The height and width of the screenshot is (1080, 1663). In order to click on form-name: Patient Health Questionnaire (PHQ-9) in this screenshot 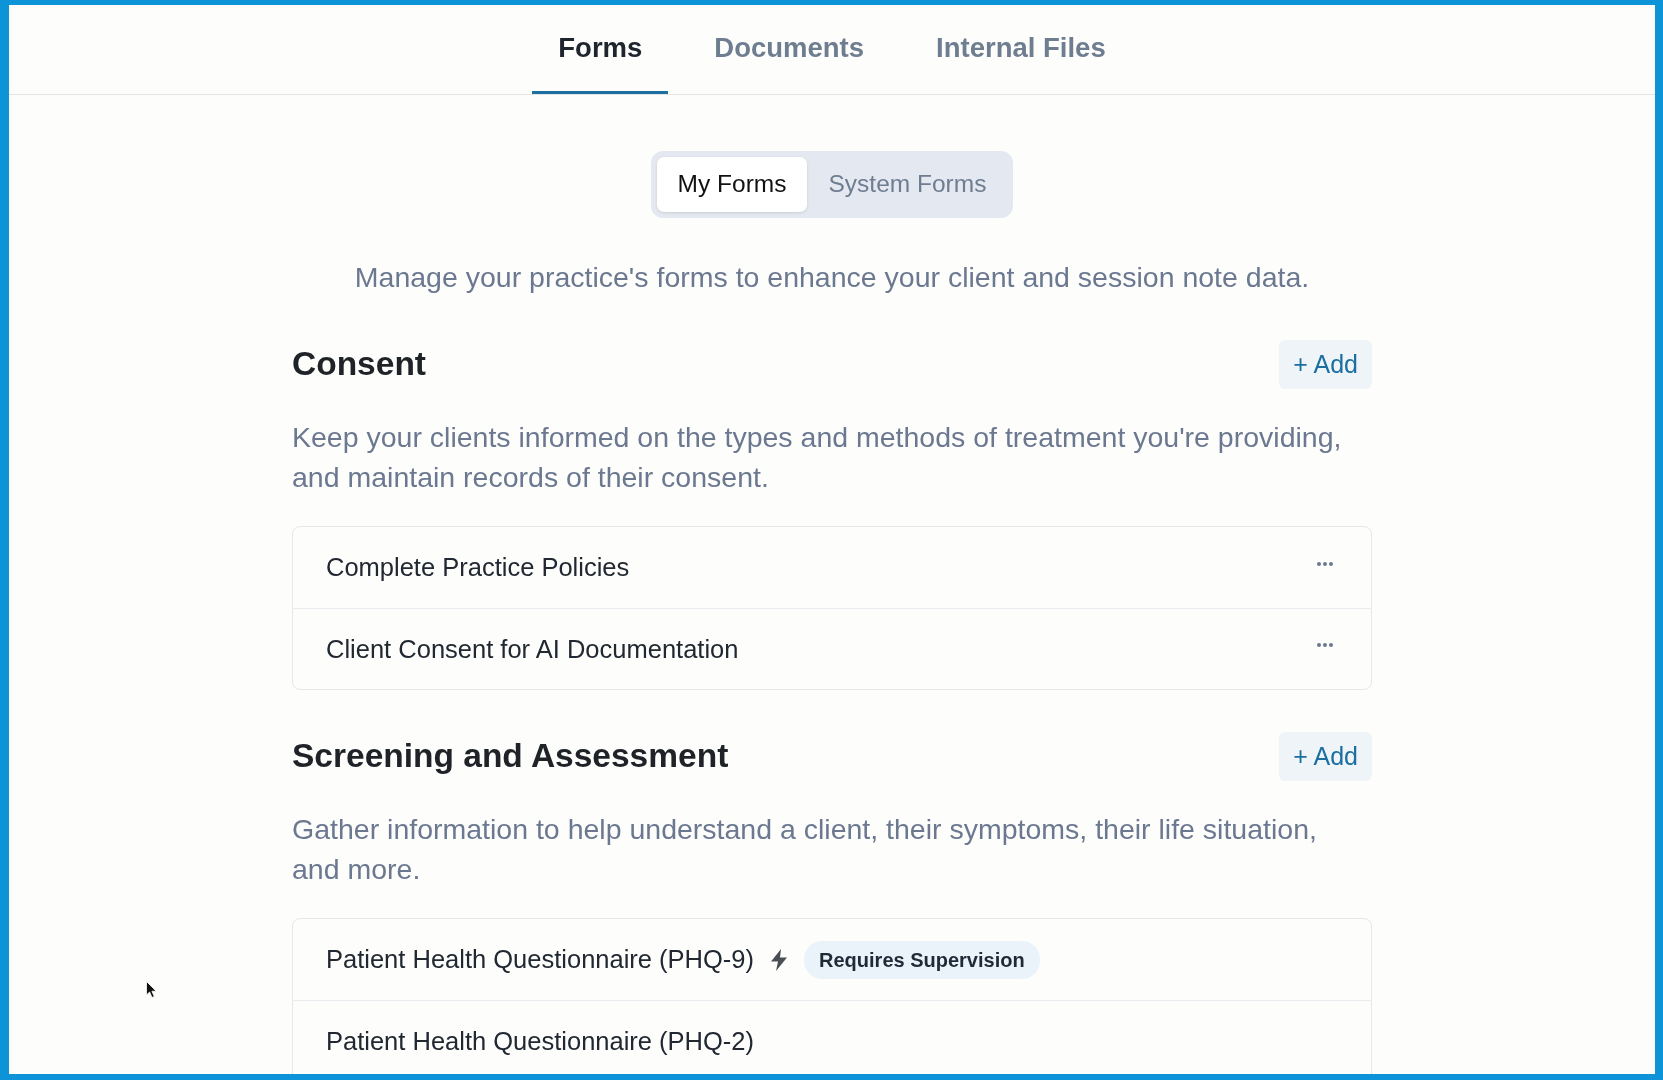, I will do `click(540, 960)`.